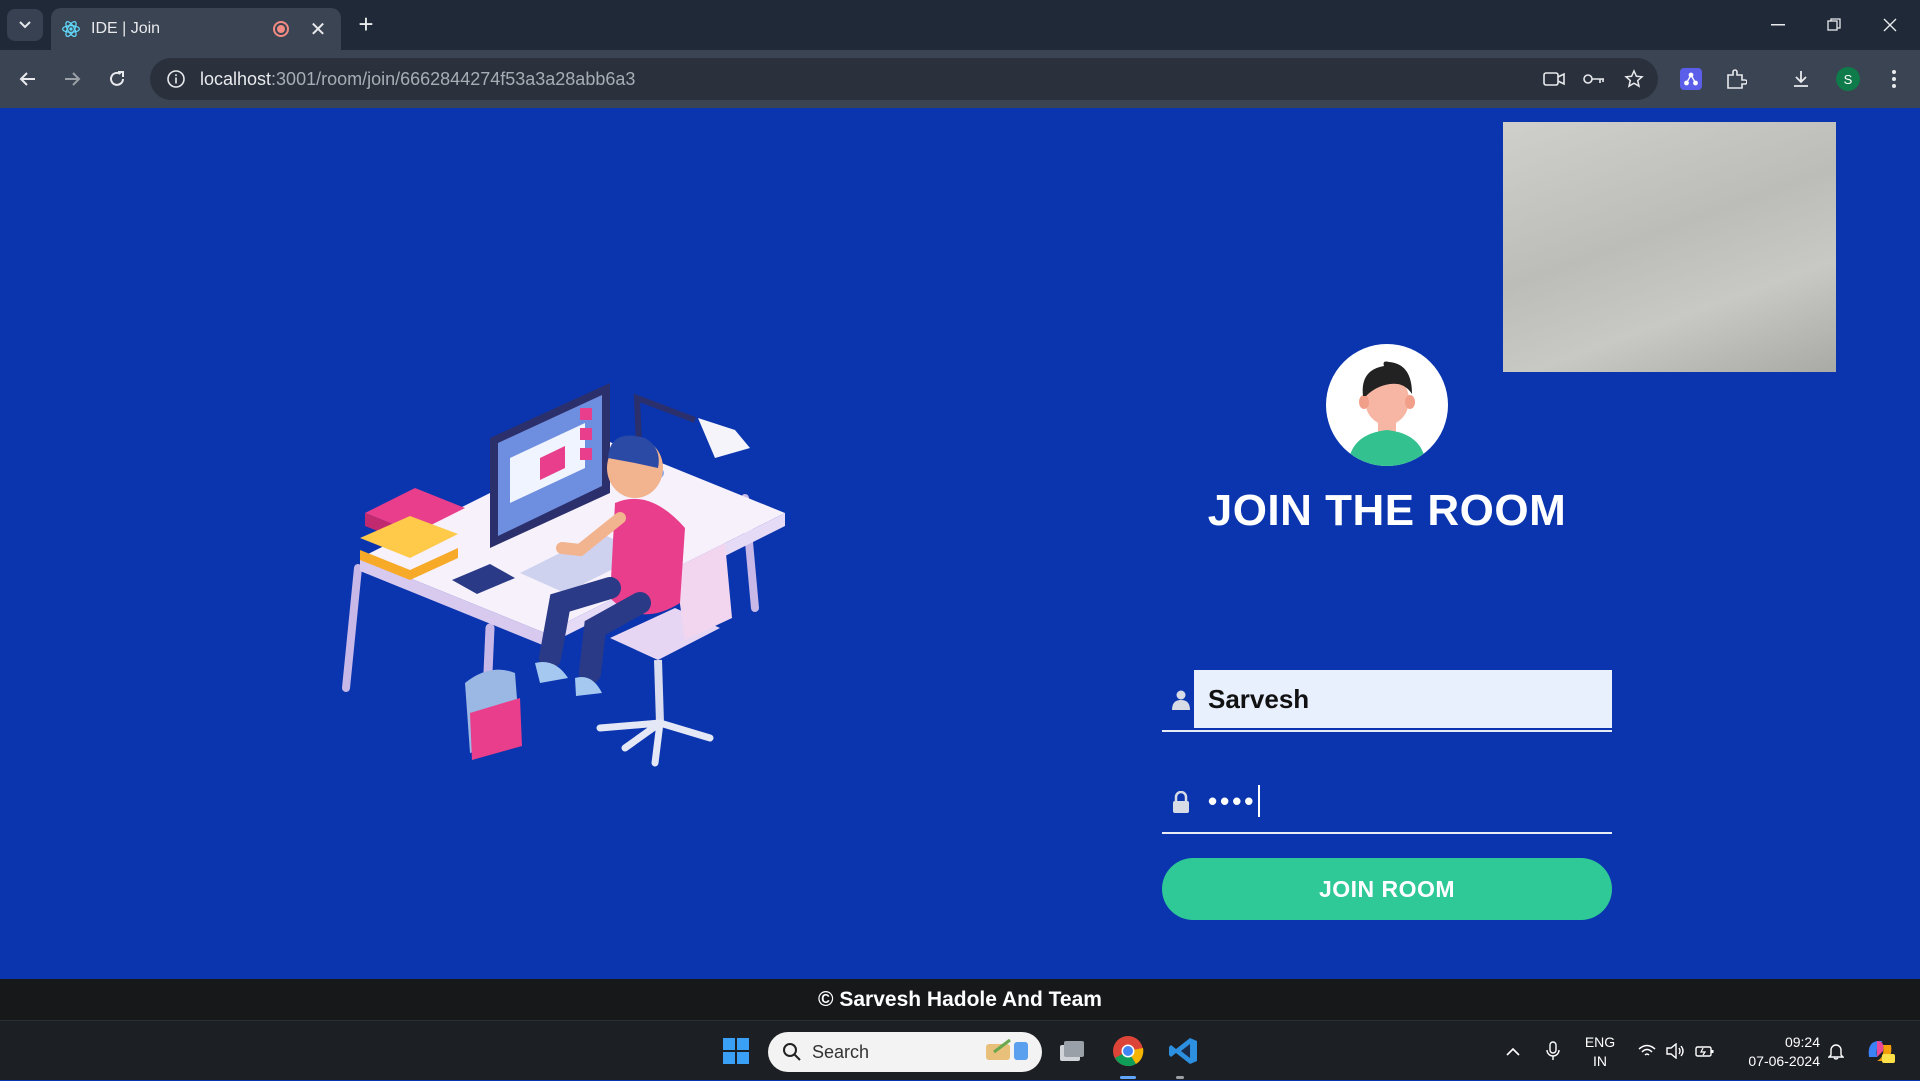 The image size is (1920, 1081). What do you see at coordinates (1669, 247) in the screenshot?
I see `webcam-preview` at bounding box center [1669, 247].